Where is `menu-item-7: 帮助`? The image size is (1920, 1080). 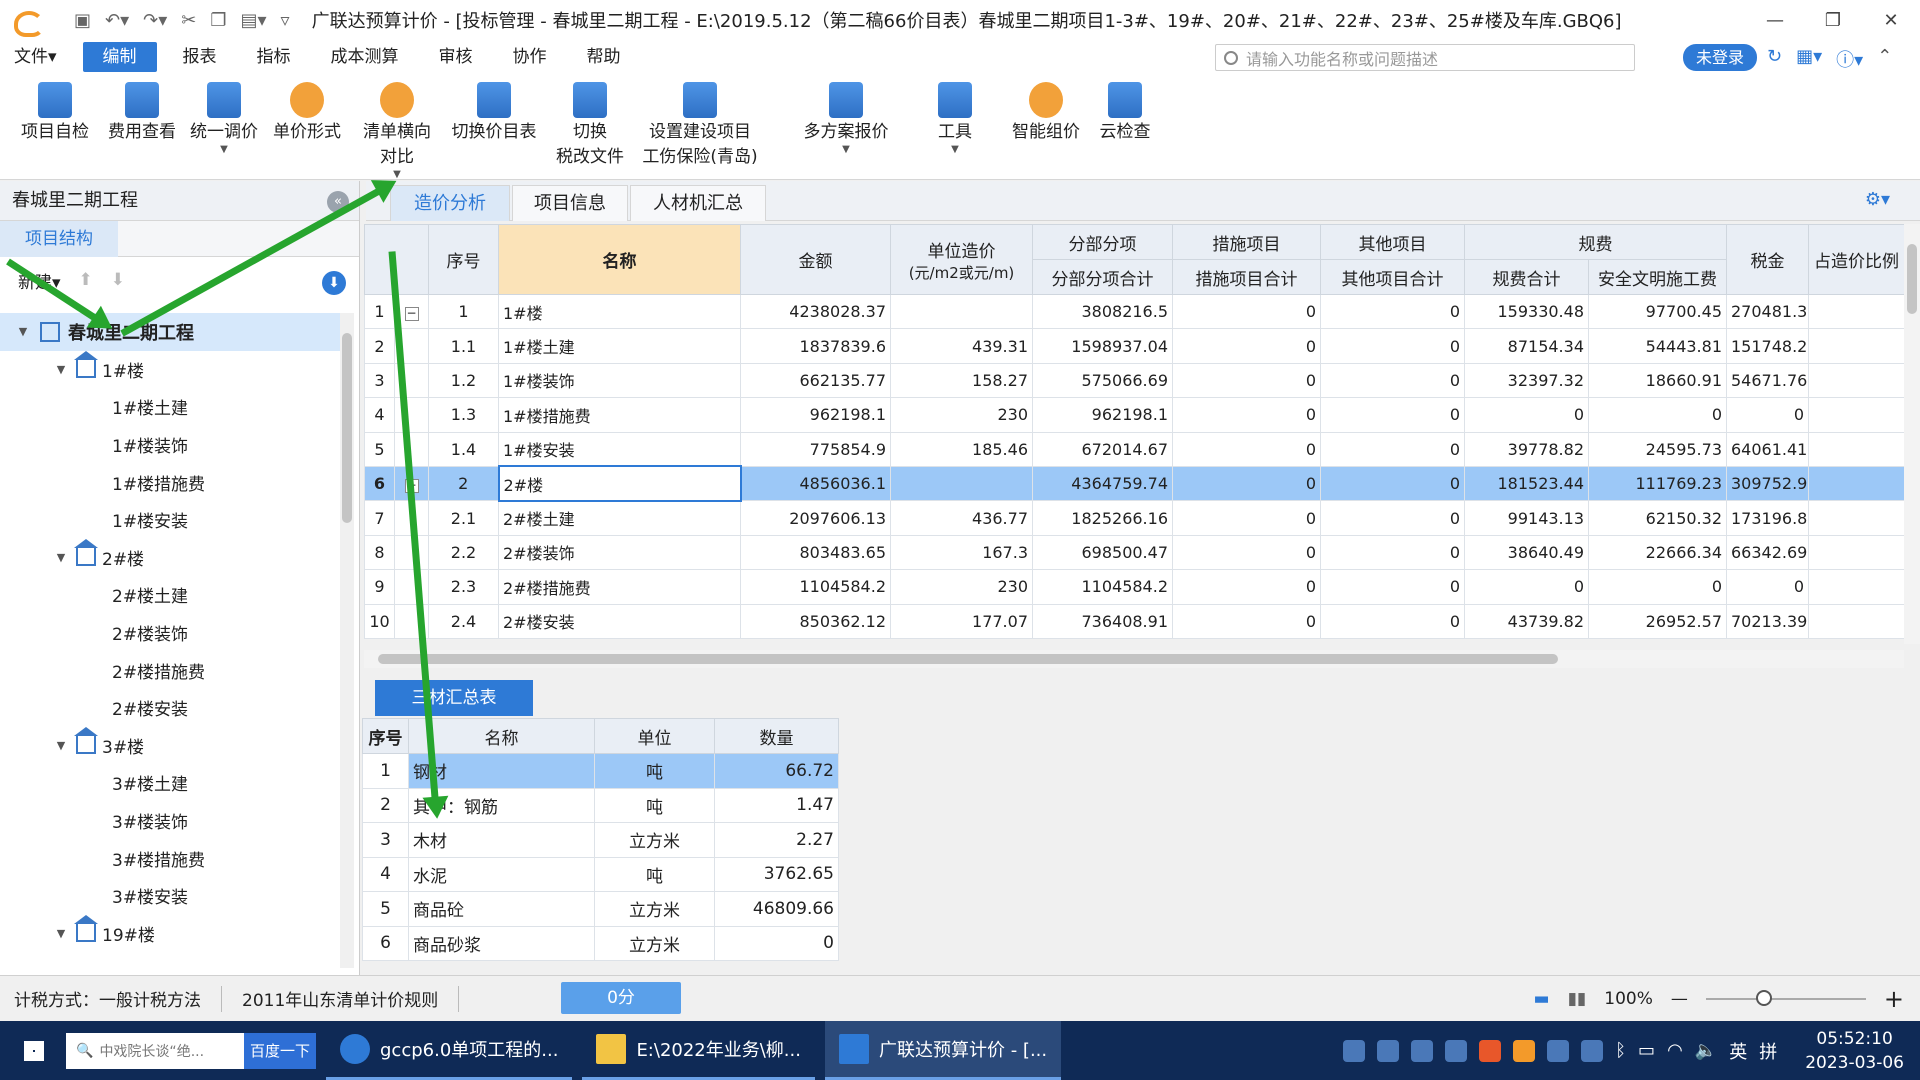 menu-item-7: 帮助 is located at coordinates (604, 57).